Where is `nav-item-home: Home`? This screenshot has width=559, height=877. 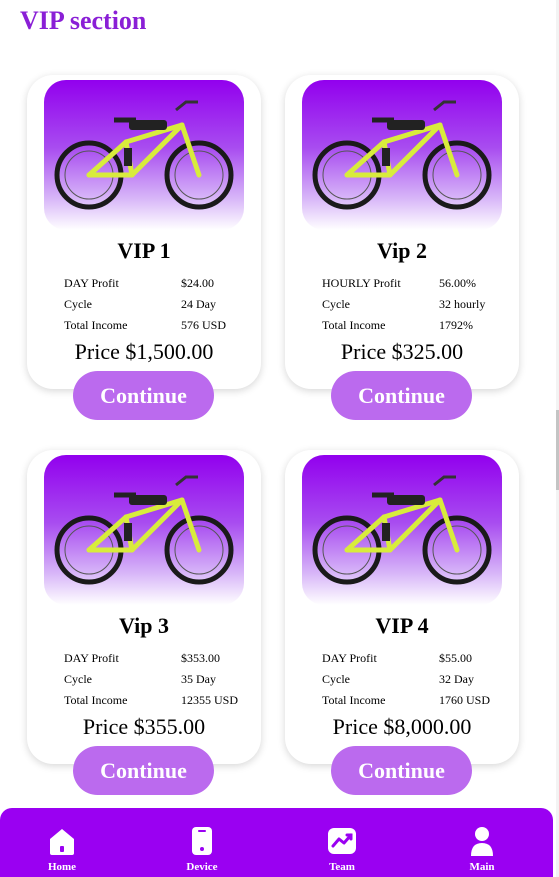
nav-item-home: Home is located at coordinates (62, 842).